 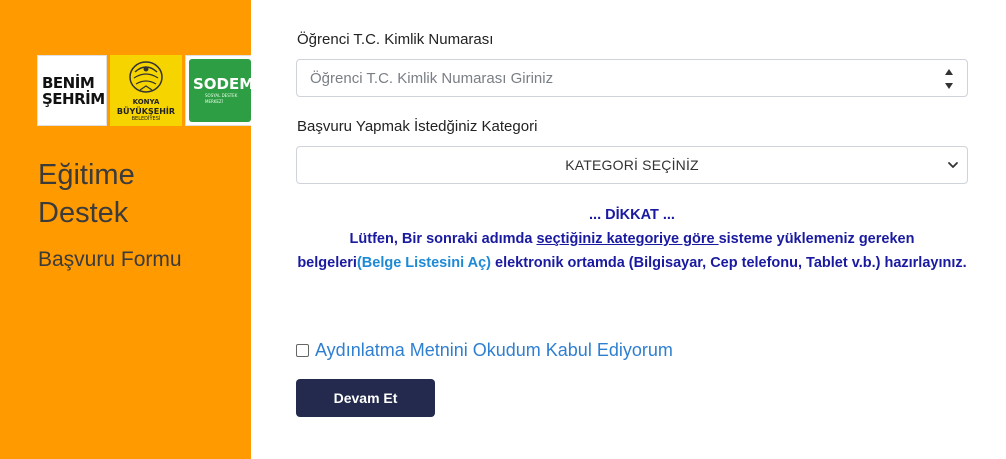 What do you see at coordinates (417, 126) in the screenshot?
I see `category-label: Başvuru Yapmak İstedğiniz Kategori` at bounding box center [417, 126].